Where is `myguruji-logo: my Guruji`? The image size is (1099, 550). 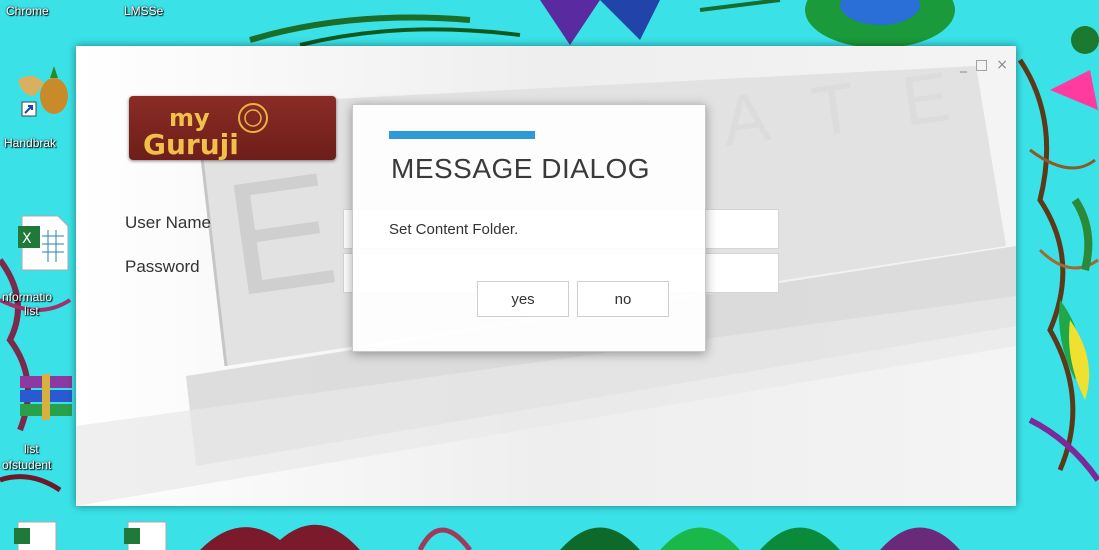 myguruji-logo: my Guruji is located at coordinates (232, 128).